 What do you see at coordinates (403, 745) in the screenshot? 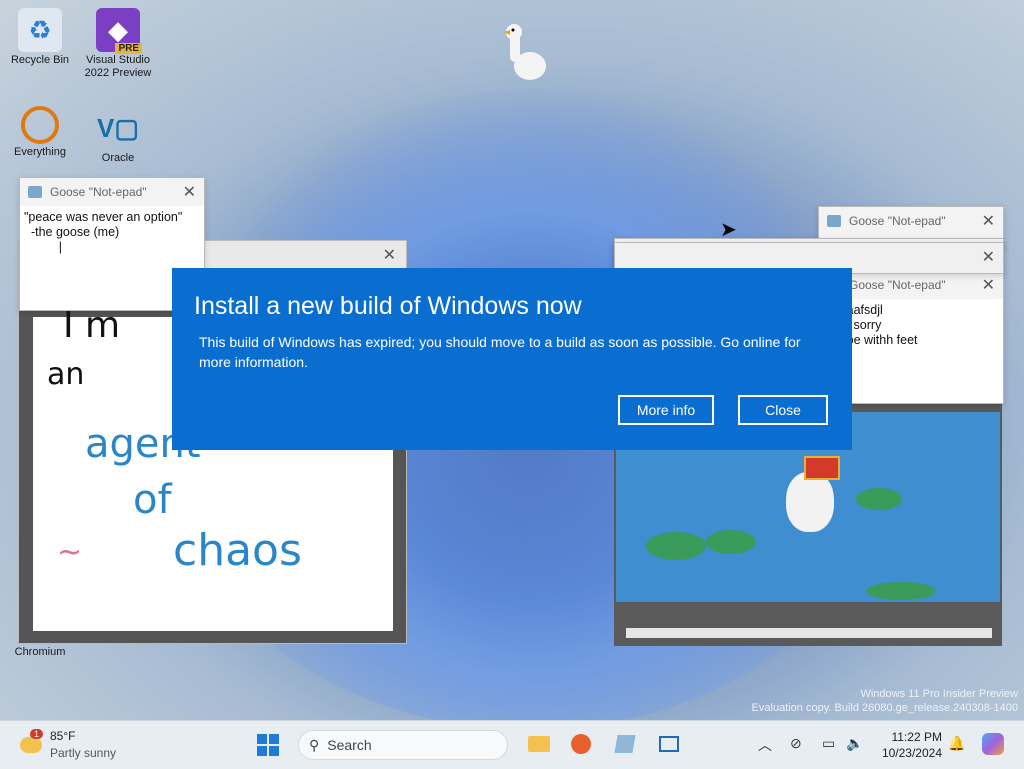
I see `taskbar-search: ⚲ Search` at bounding box center [403, 745].